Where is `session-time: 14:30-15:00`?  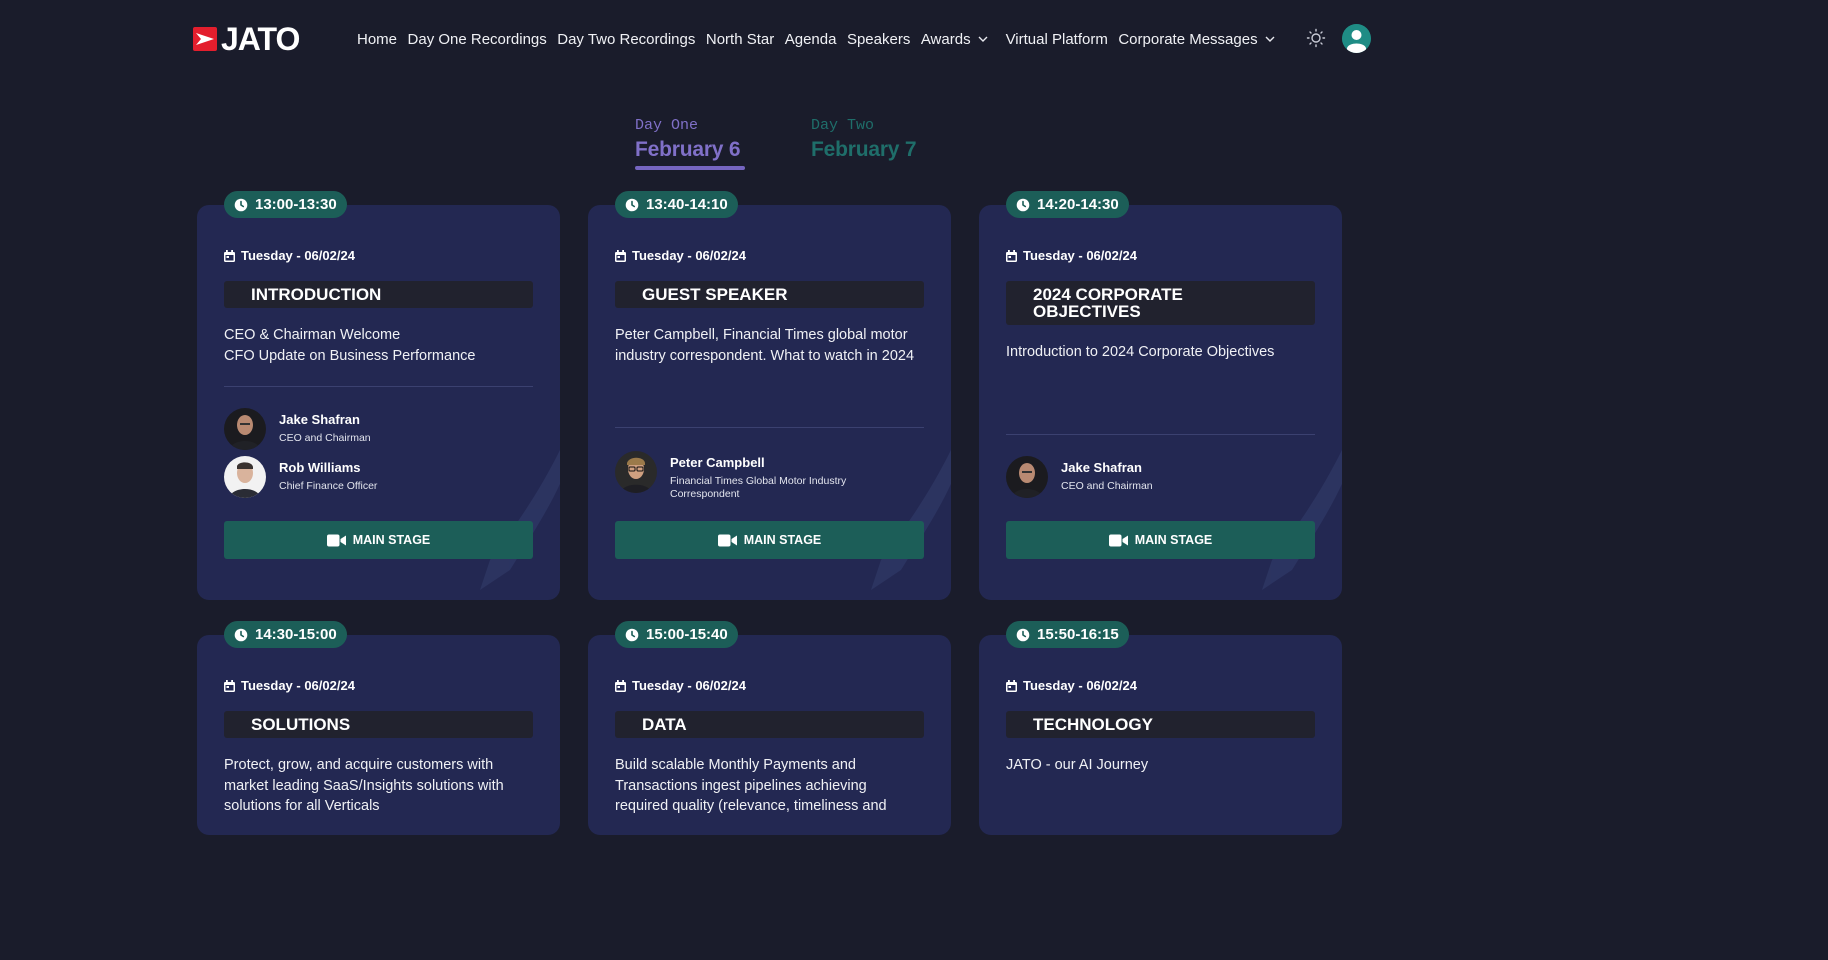
session-time: 14:30-15:00 is located at coordinates (296, 634).